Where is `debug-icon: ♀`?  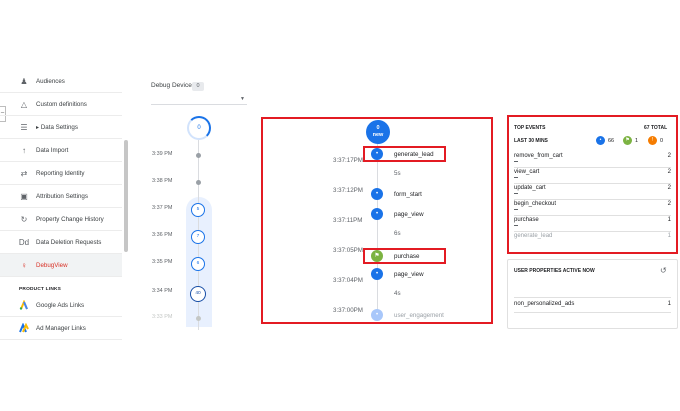 debug-icon: ♀ is located at coordinates (24, 265).